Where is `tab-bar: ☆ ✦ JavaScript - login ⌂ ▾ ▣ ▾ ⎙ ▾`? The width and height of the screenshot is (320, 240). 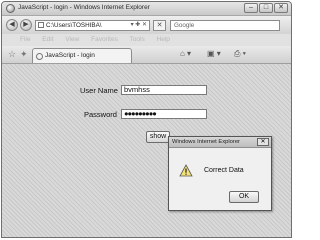
tab-bar: ☆ ✦ JavaScript - login ⌂ ▾ ▣ ▾ ⎙ ▾ is located at coordinates (146, 55).